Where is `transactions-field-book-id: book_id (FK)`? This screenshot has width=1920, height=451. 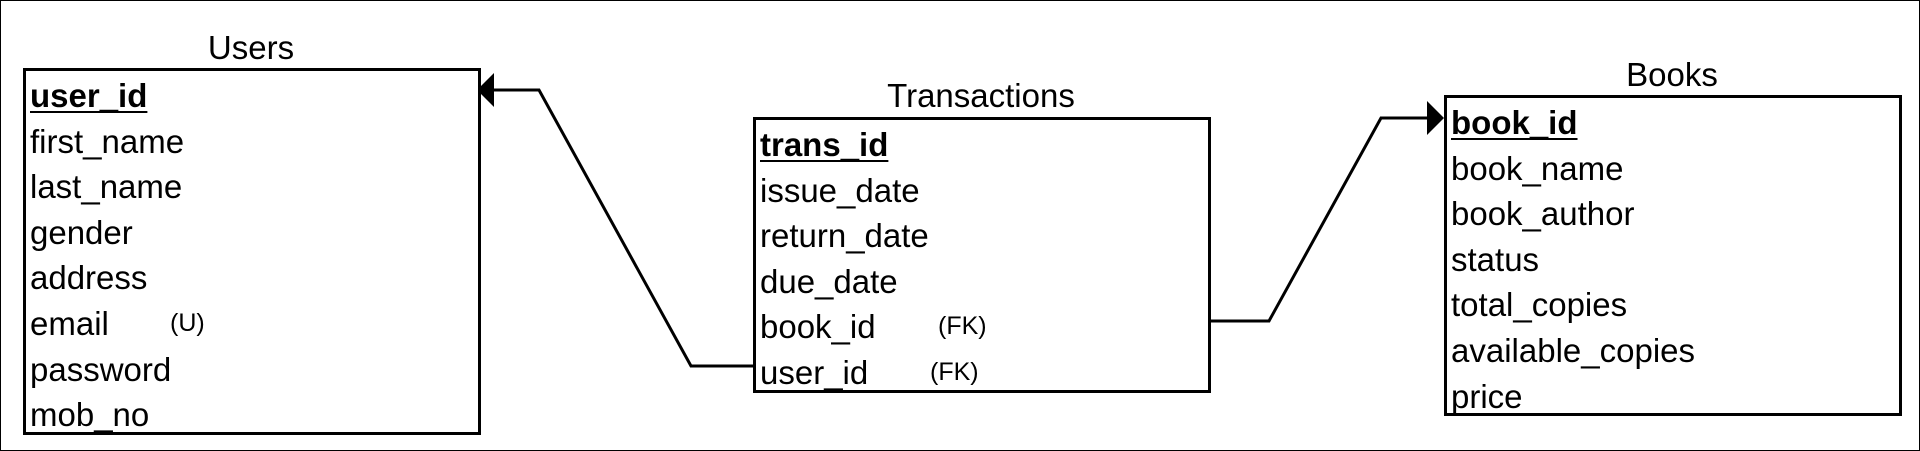
transactions-field-book-id: book_id (FK) is located at coordinates (982, 327).